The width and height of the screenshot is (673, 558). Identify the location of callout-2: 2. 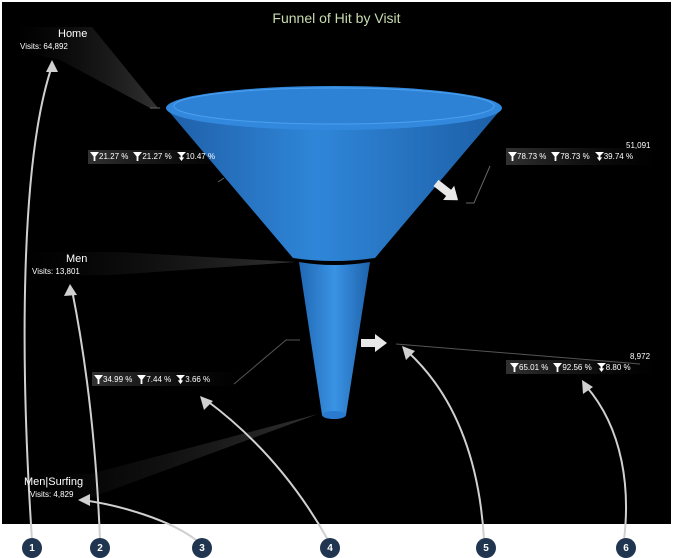
(100, 548).